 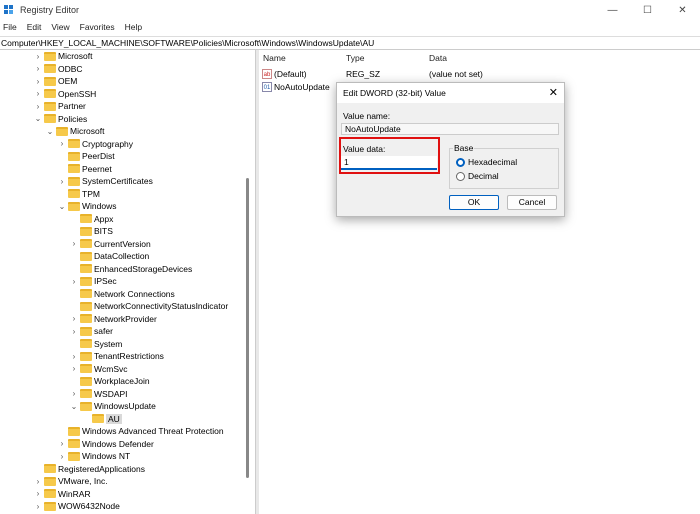 I want to click on tree-item: › SystemCertificates, so click(x=105, y=181).